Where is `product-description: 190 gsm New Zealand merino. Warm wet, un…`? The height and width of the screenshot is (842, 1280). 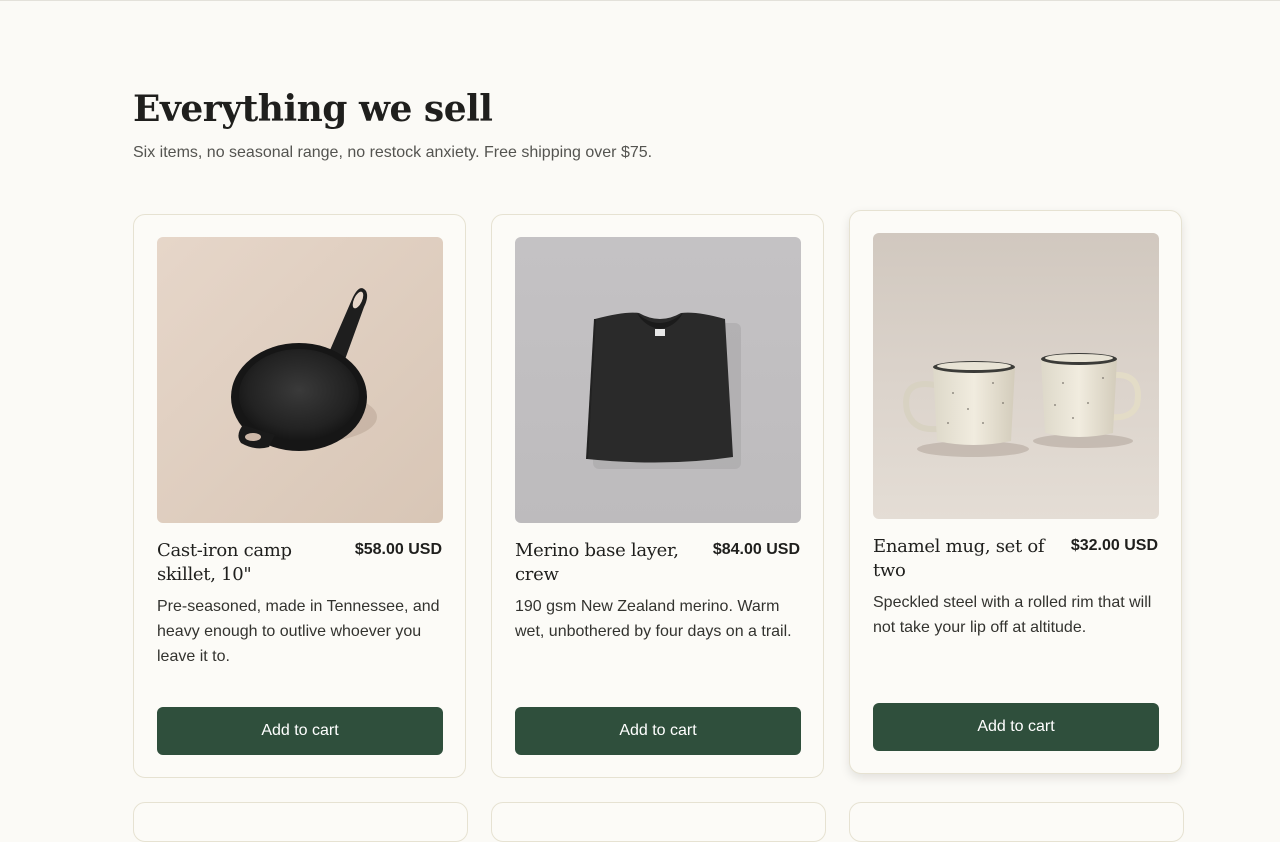 product-description: 190 gsm New Zealand merino. Warm wet, un… is located at coordinates (653, 619).